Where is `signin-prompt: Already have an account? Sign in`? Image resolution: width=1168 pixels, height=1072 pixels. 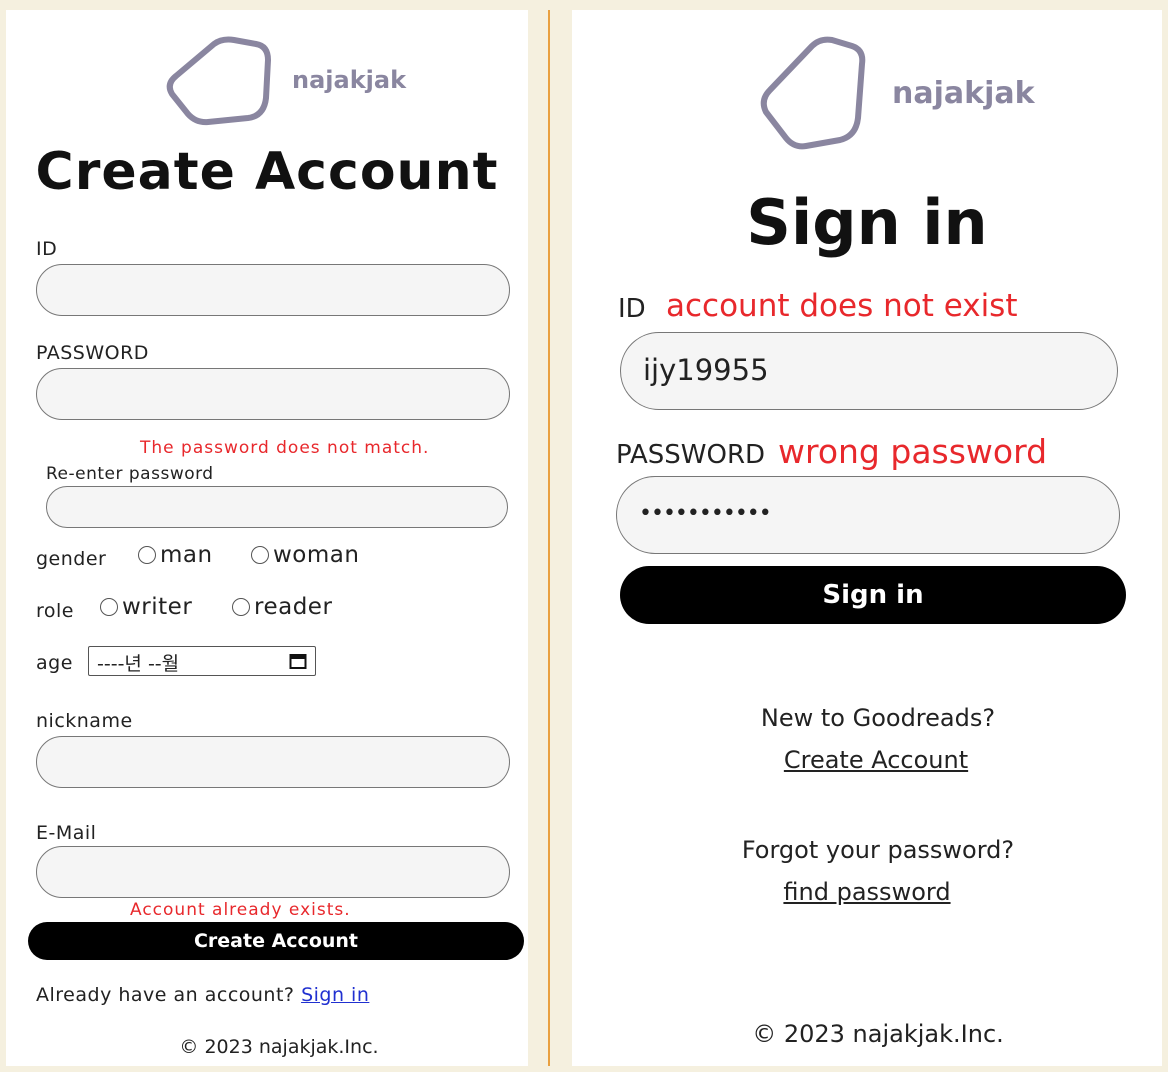
signin-prompt: Already have an account? Sign in is located at coordinates (203, 995).